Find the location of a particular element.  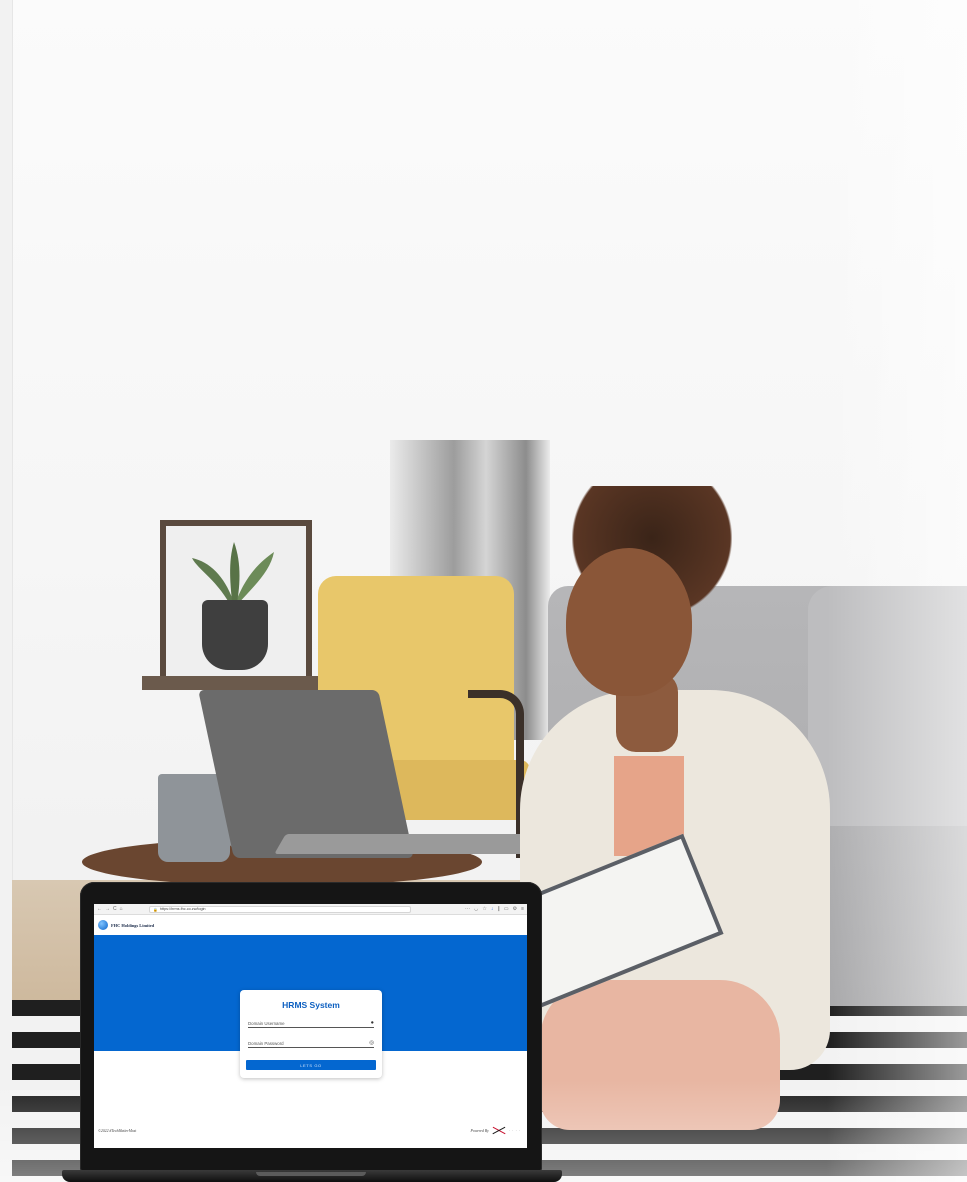

vendor-x-logo-icon is located at coordinates (499, 1130).